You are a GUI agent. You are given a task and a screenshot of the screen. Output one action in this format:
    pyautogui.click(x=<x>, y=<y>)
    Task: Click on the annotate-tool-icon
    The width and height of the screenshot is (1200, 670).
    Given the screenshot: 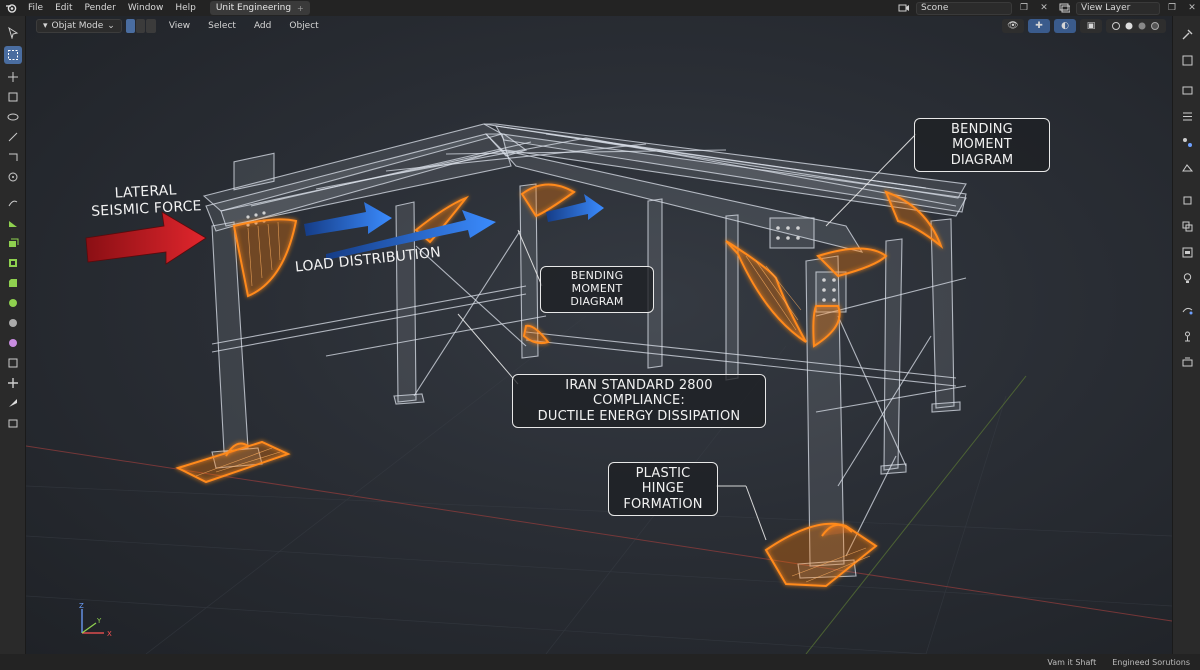 What is the action you would take?
    pyautogui.click(x=13, y=137)
    